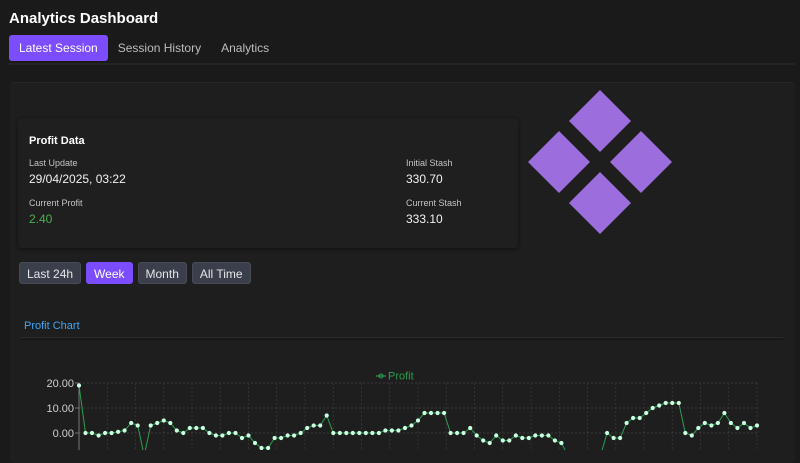 The width and height of the screenshot is (800, 463). I want to click on tab-latest-session: Latest Session, so click(58, 48).